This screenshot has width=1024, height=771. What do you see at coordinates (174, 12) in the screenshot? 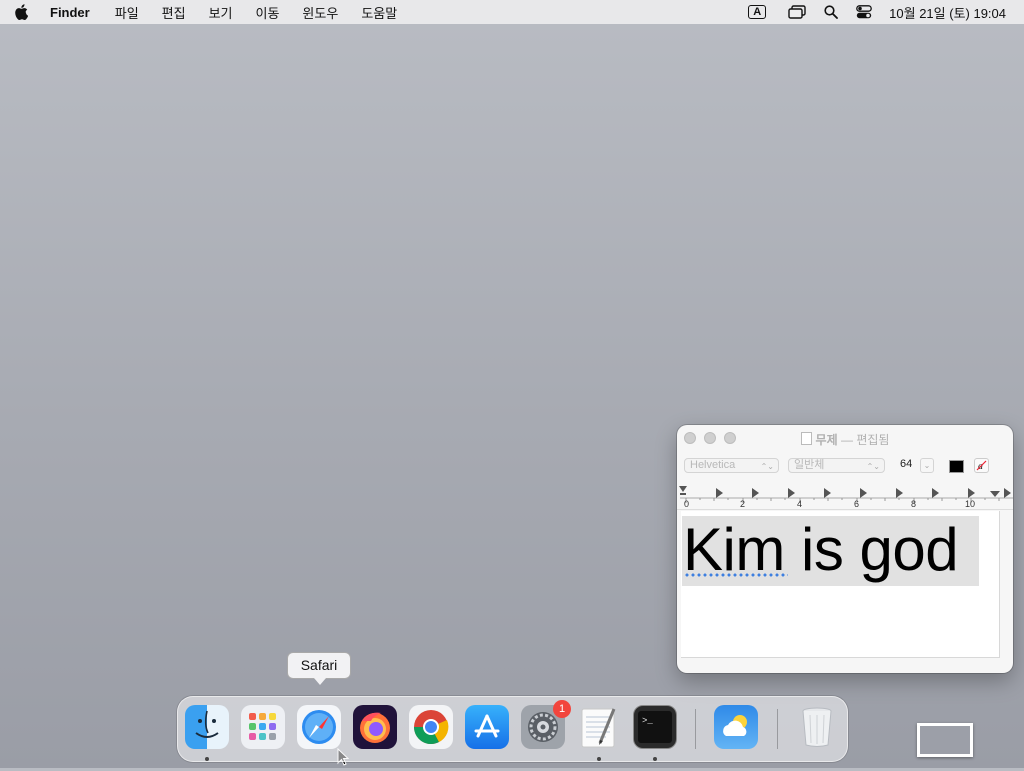
I see `menu-edit: 편집` at bounding box center [174, 12].